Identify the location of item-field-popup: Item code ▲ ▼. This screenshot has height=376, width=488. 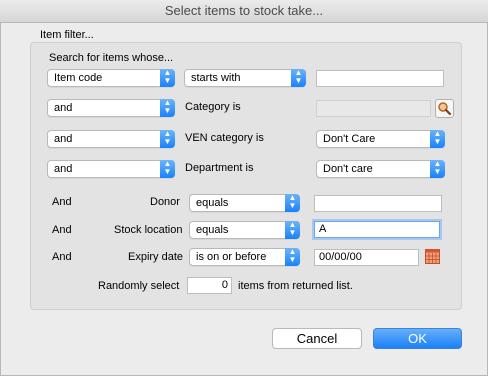
(111, 78).